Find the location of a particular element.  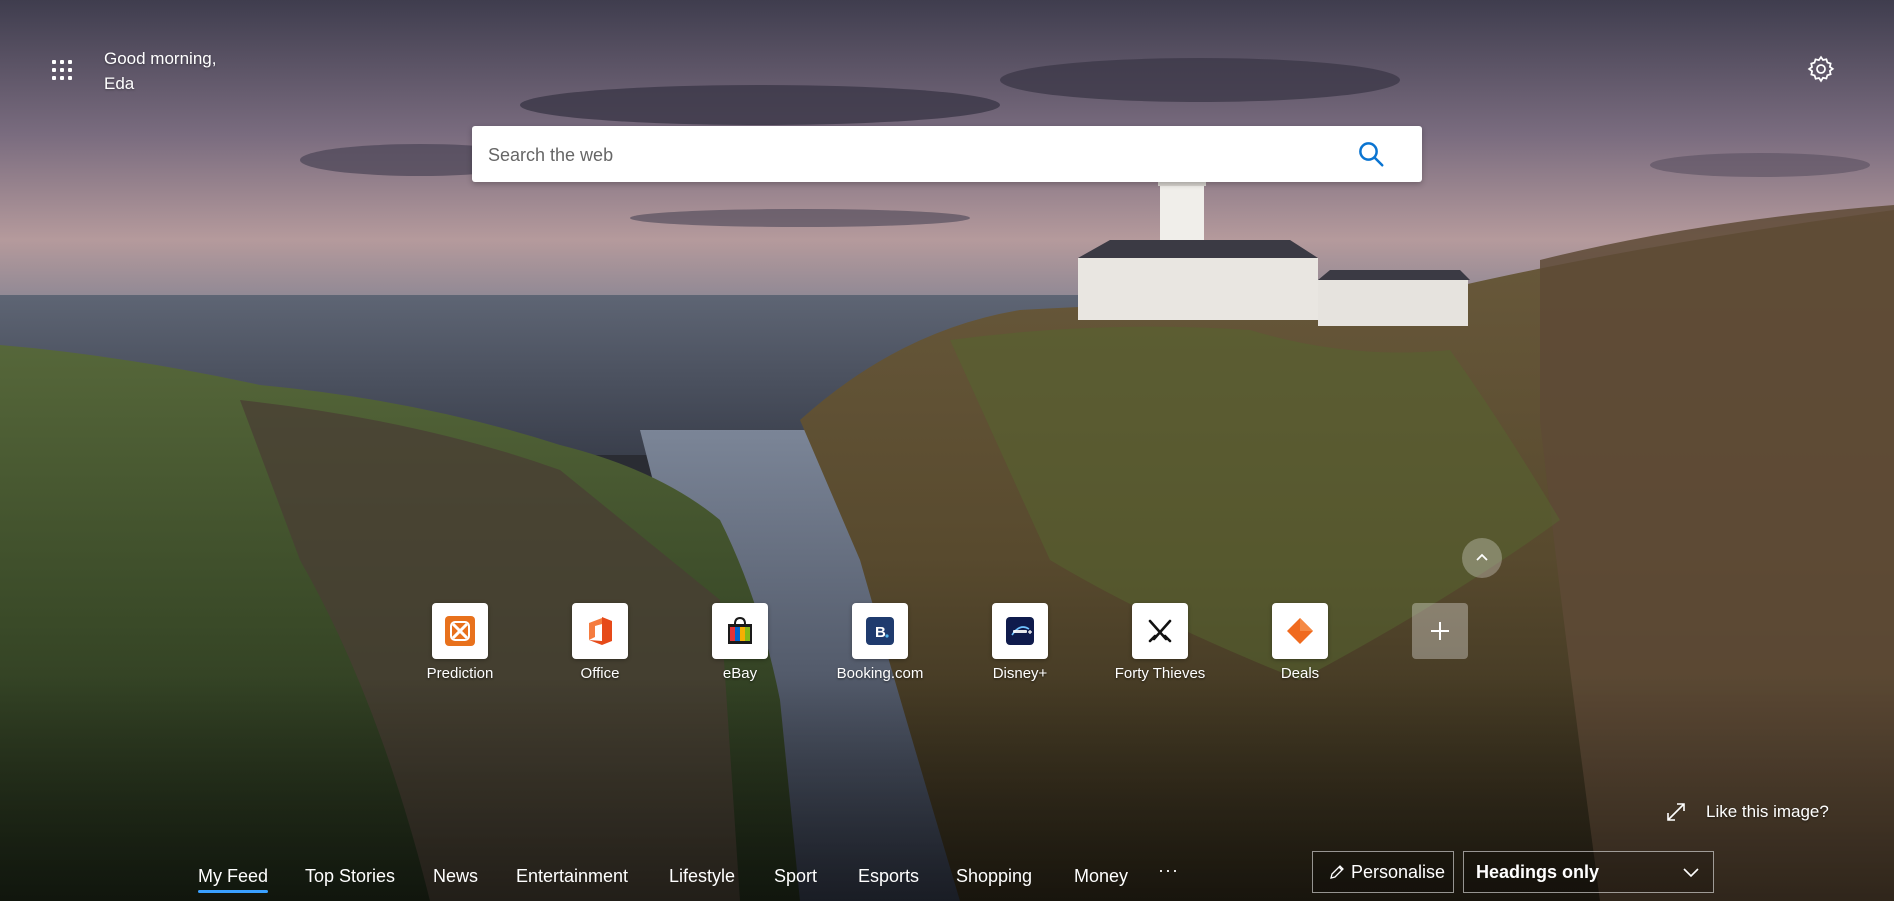

collapse-chevron-up-icon is located at coordinates (1482, 558).